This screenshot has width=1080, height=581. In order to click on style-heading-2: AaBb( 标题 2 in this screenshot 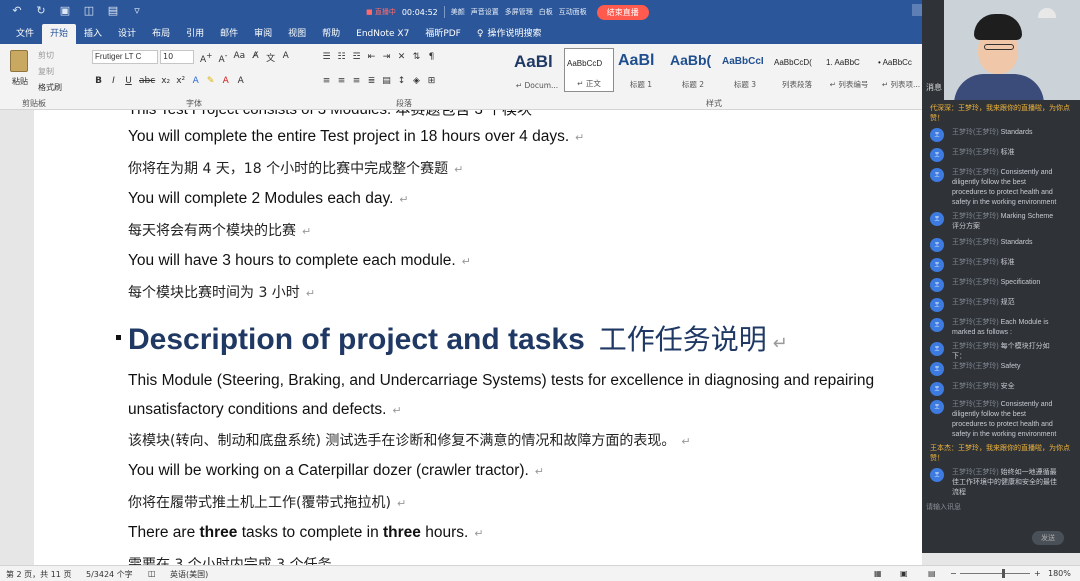, I will do `click(693, 70)`.